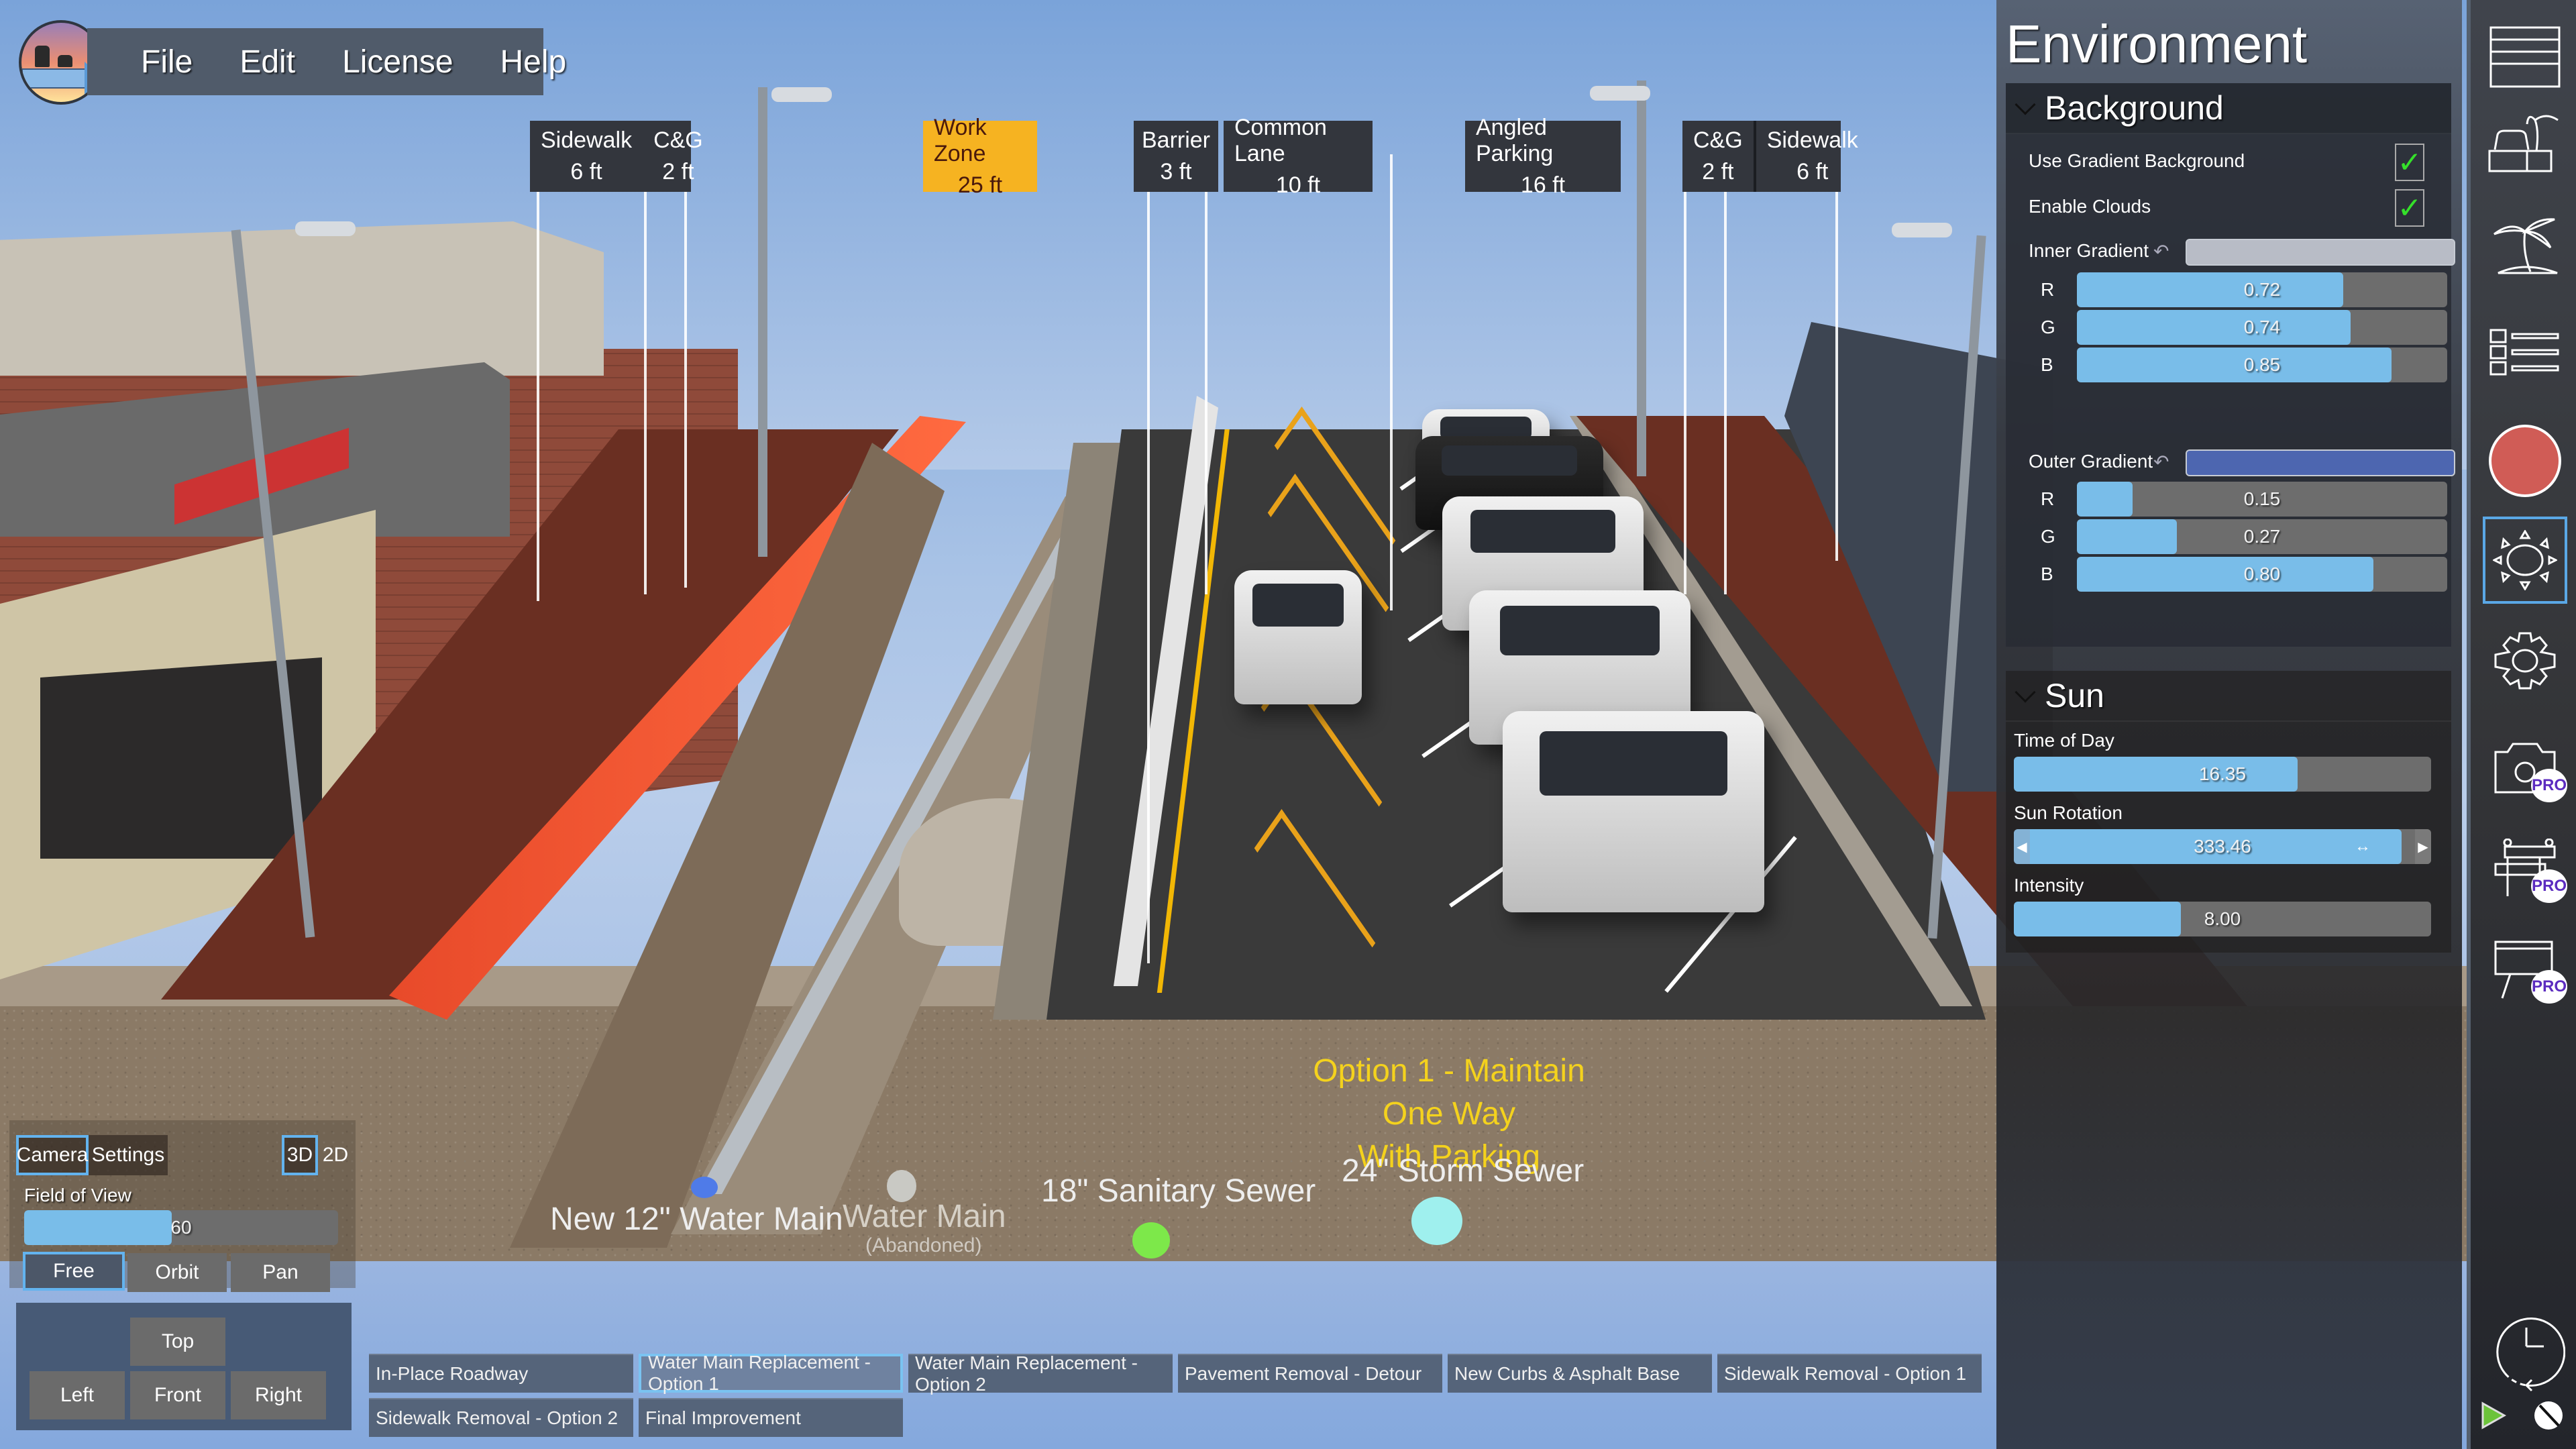  I want to click on scenario-tab: Sidewalk Removal - Option 1, so click(1849, 1373).